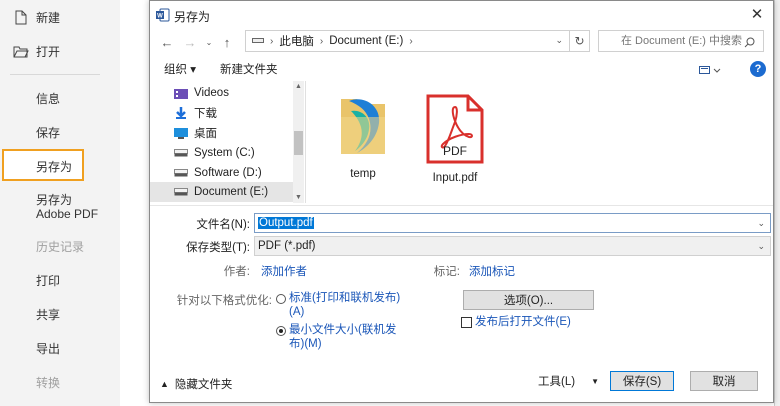 The image size is (780, 406). What do you see at coordinates (205, 134) in the screenshot?
I see `nav-item-label: 桌面` at bounding box center [205, 134].